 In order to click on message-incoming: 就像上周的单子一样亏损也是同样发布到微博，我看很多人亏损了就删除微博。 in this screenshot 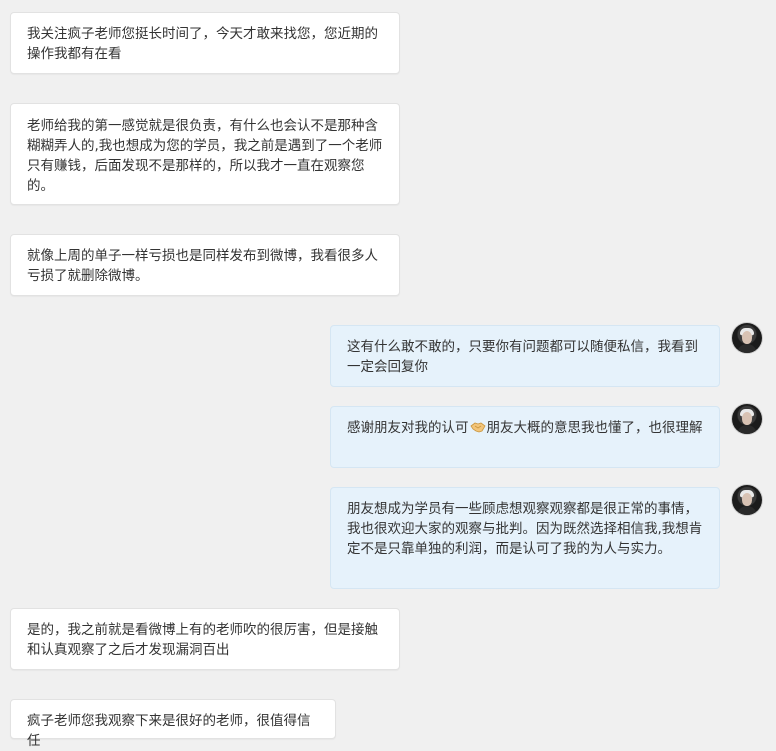, I will do `click(205, 265)`.